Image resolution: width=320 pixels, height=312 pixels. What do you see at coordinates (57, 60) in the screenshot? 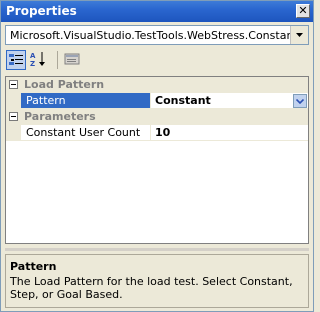
I see `toolbar-separator` at bounding box center [57, 60].